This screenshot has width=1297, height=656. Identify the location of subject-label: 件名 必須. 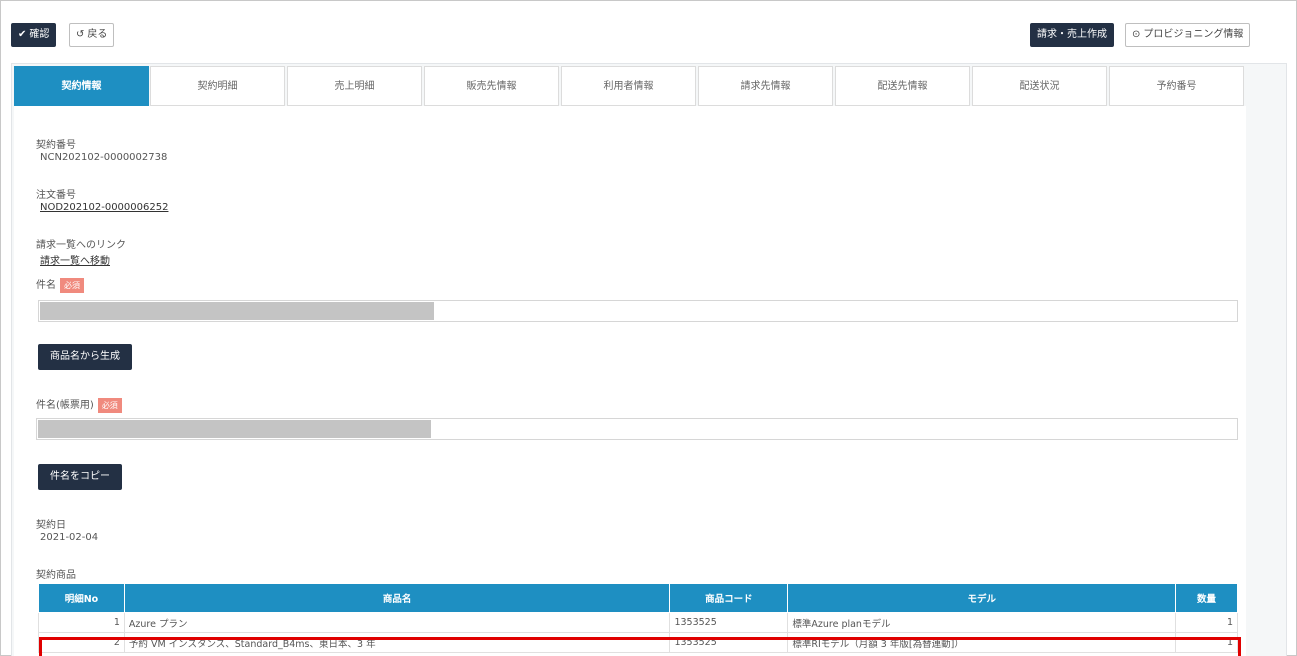
(60, 284).